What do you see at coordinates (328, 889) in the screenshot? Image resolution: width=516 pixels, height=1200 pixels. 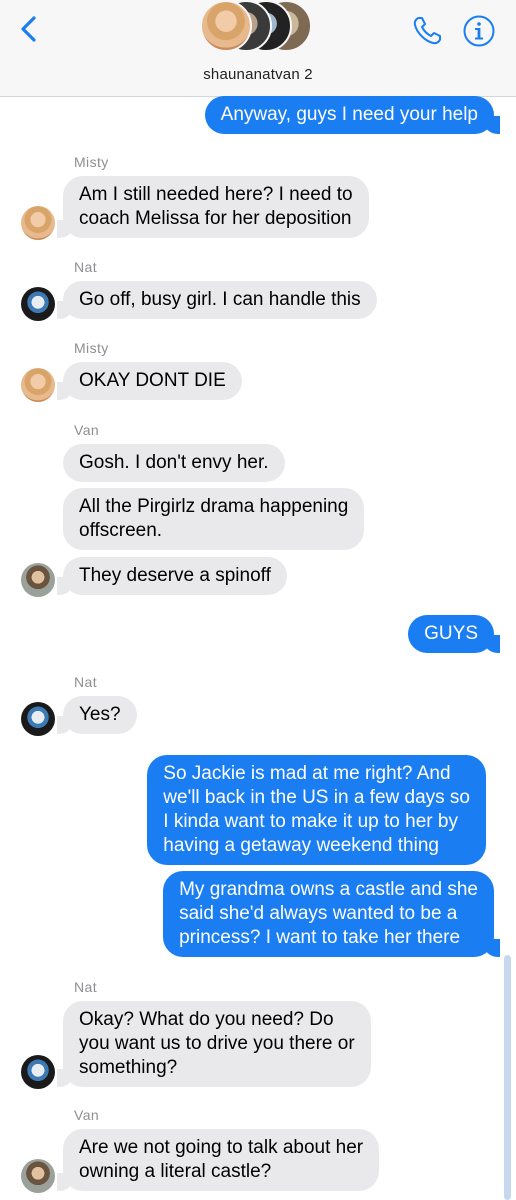 I see `message-text-line: My grandma owns a castle and she` at bounding box center [328, 889].